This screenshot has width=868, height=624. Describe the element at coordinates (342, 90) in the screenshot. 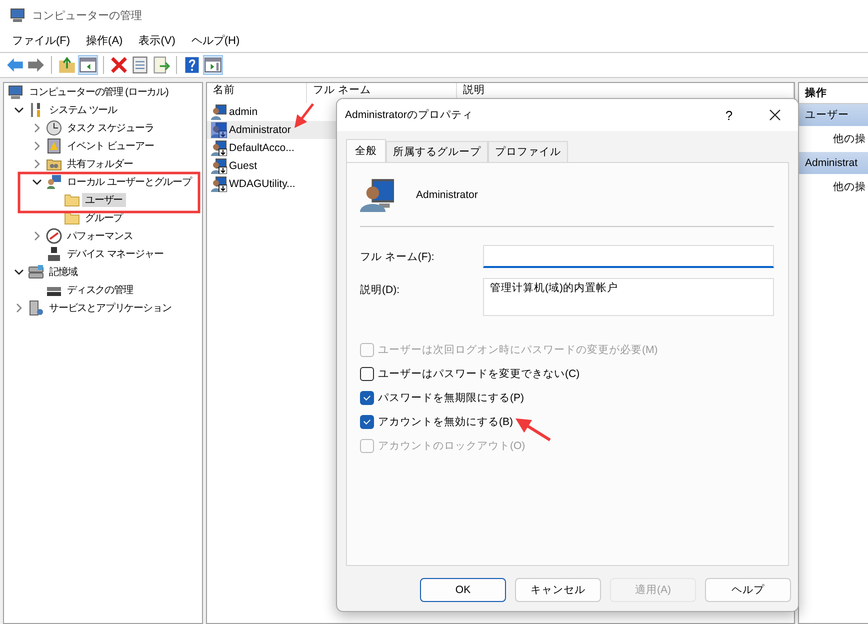

I see `column-header: フル ネーム` at that location.